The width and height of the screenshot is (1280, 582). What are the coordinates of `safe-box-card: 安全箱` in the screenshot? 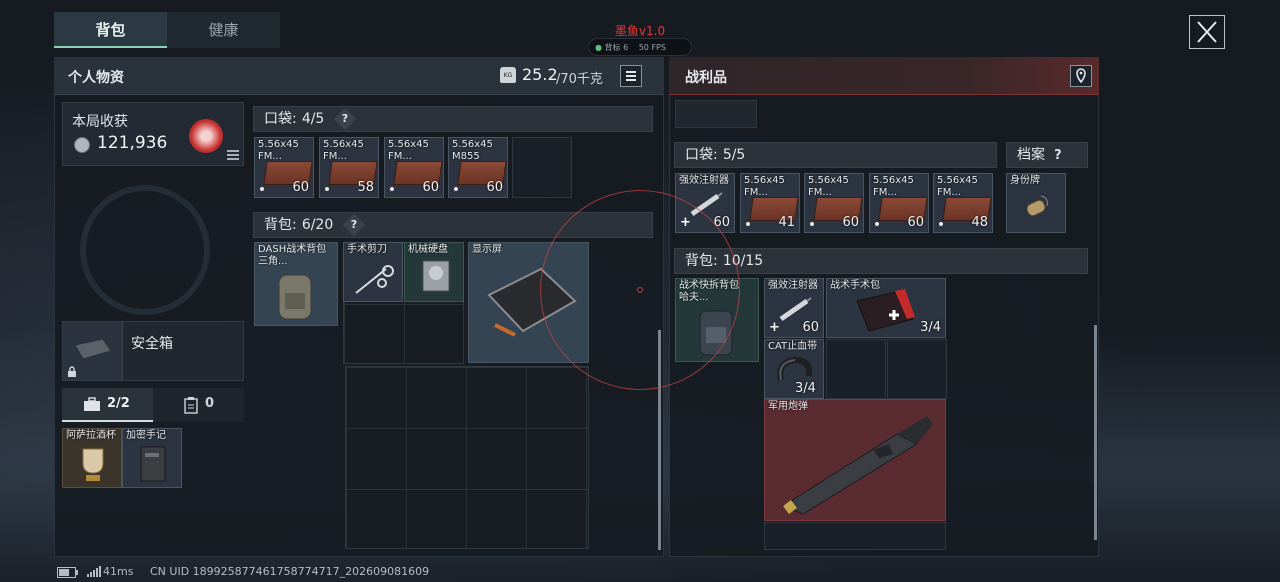 It's located at (153, 351).